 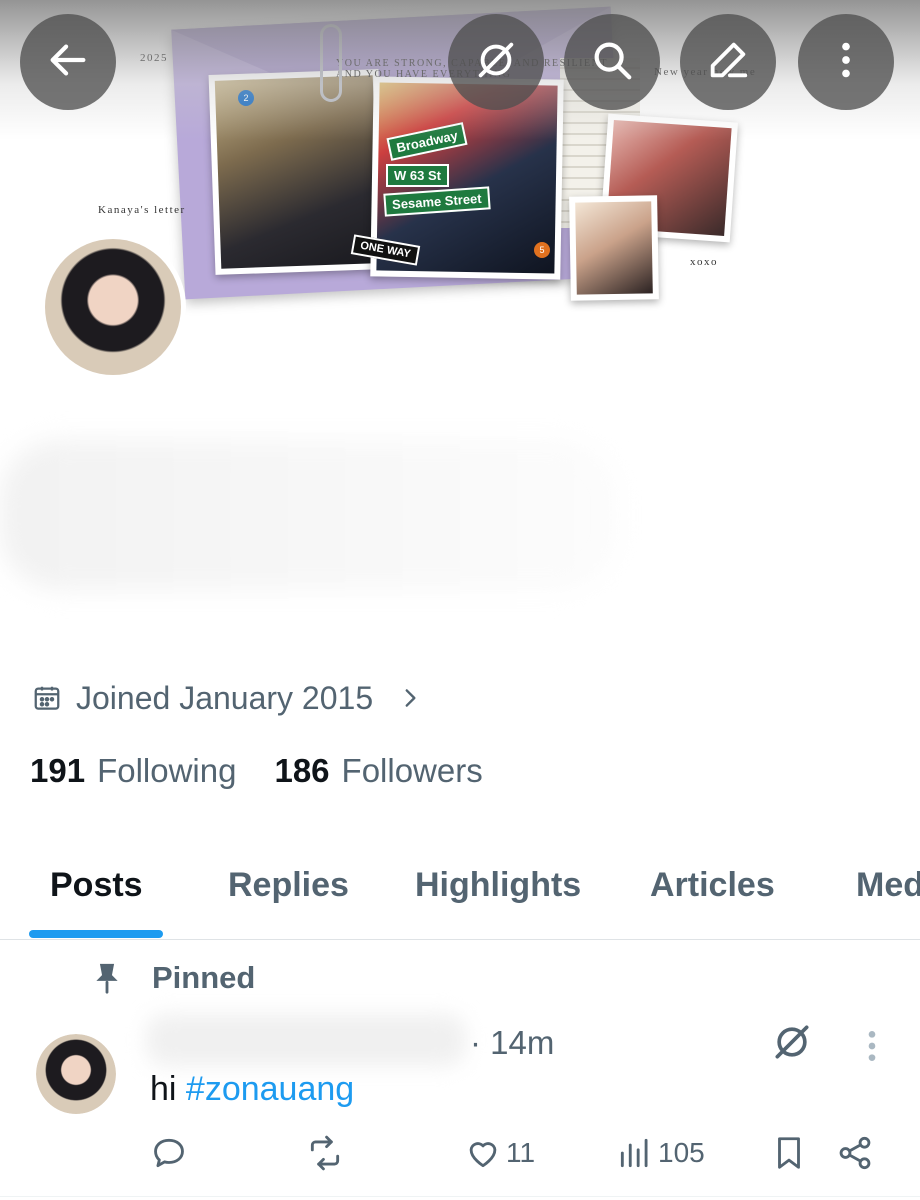 I want to click on photo-number-badge: 5, so click(x=542, y=250).